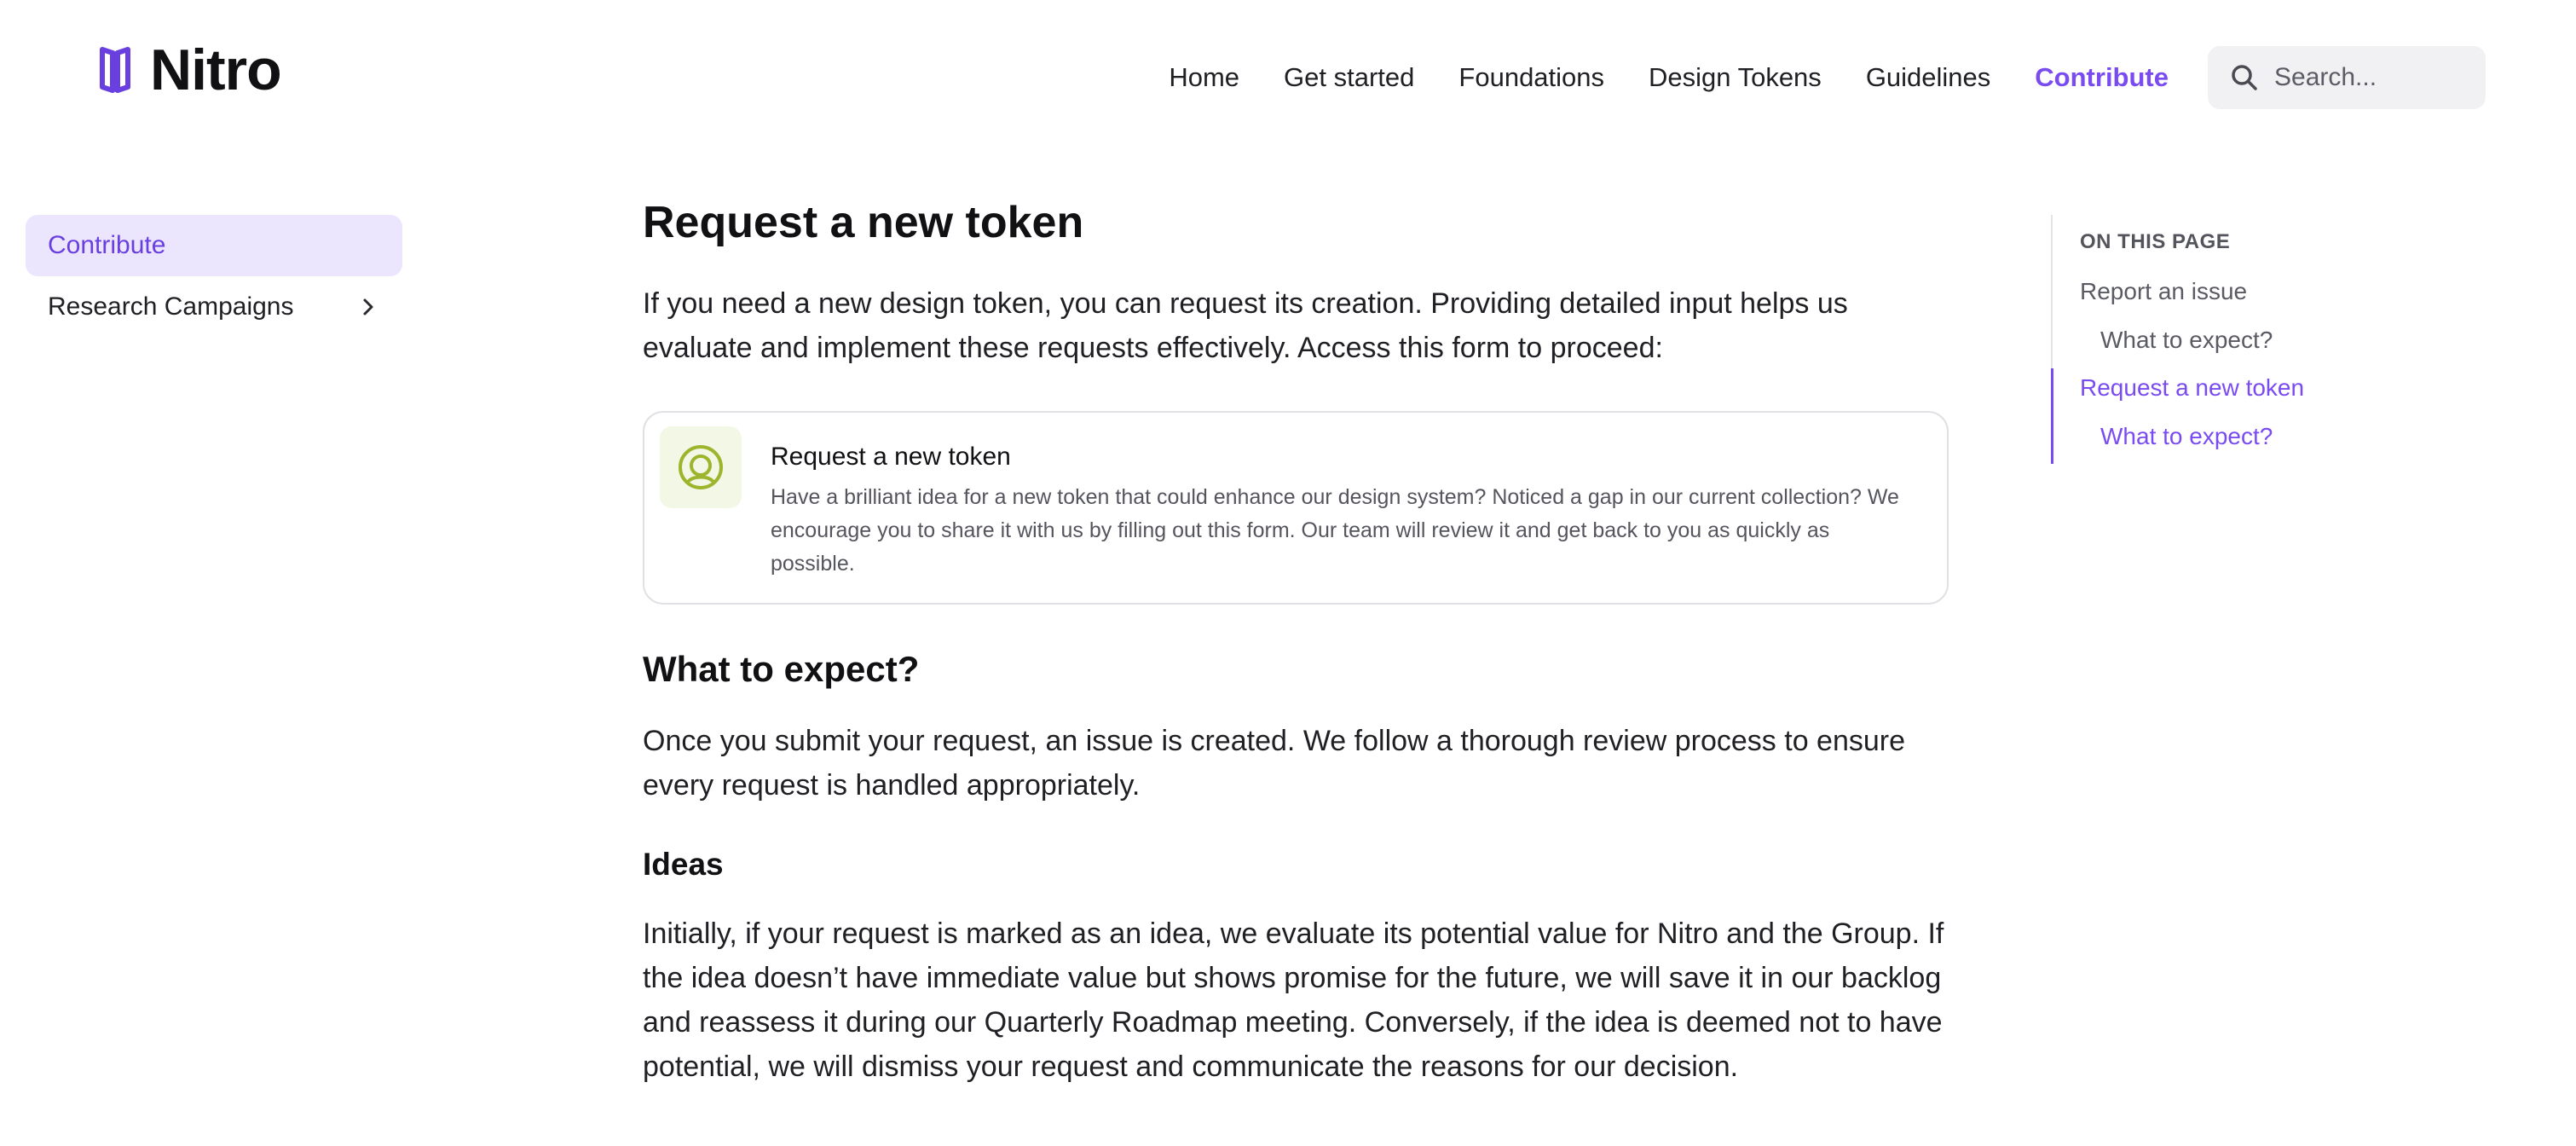 The height and width of the screenshot is (1146, 2576). What do you see at coordinates (107, 245) in the screenshot?
I see `sidebar-item-label: Contribute` at bounding box center [107, 245].